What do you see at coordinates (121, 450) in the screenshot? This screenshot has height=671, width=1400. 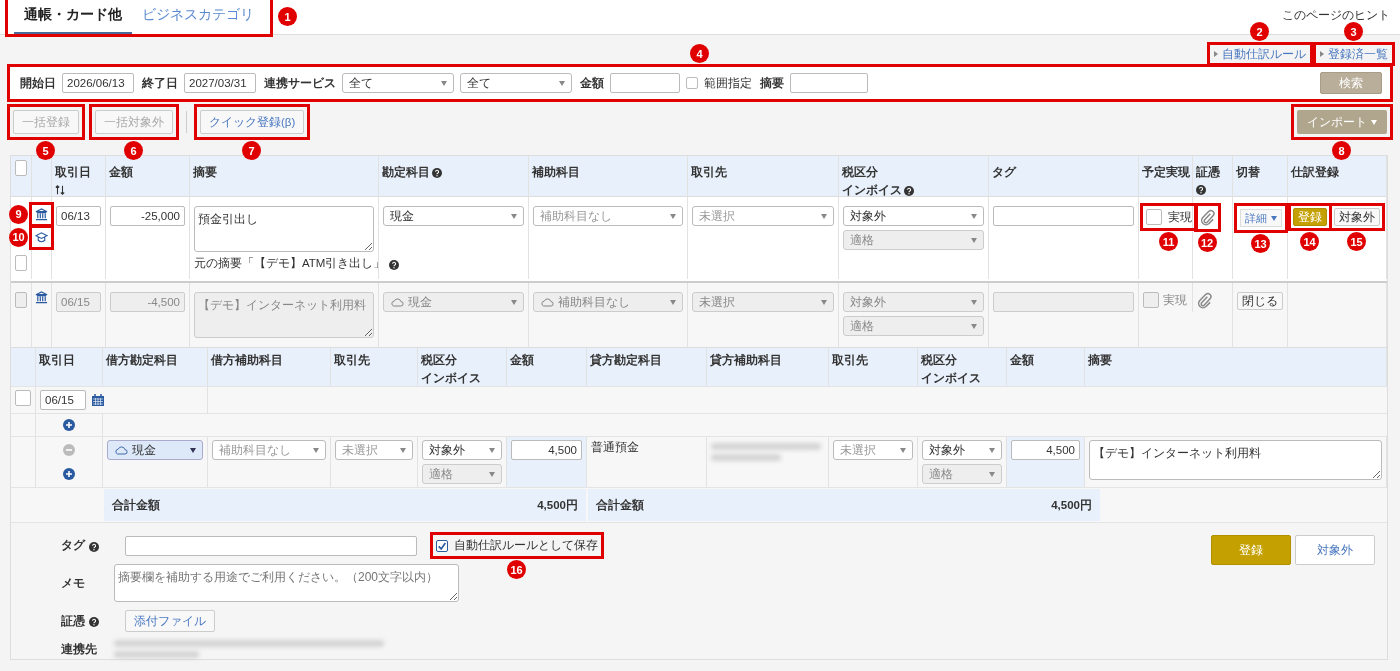 I see `cloud-icon` at bounding box center [121, 450].